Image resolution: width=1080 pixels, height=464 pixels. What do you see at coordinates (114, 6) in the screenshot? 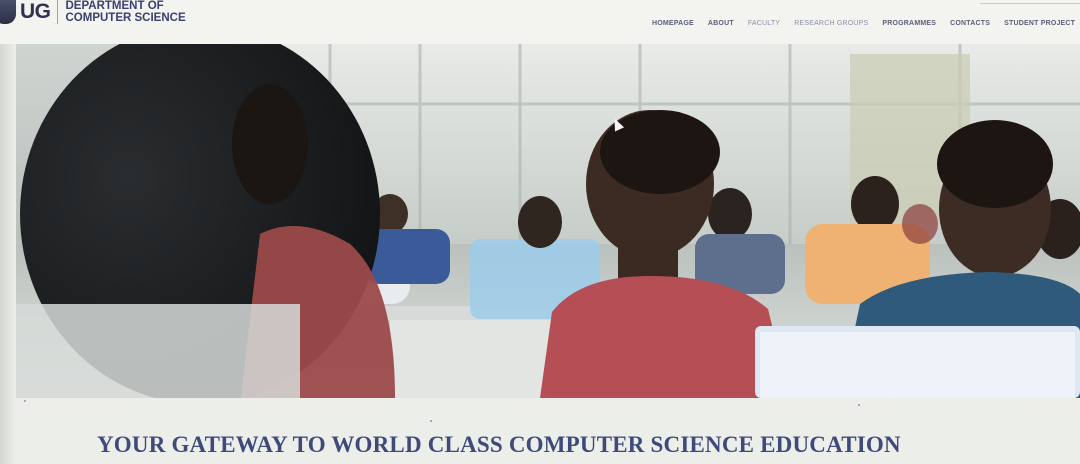
I see `department-name-line1: DEPARTMENT OF` at bounding box center [114, 6].